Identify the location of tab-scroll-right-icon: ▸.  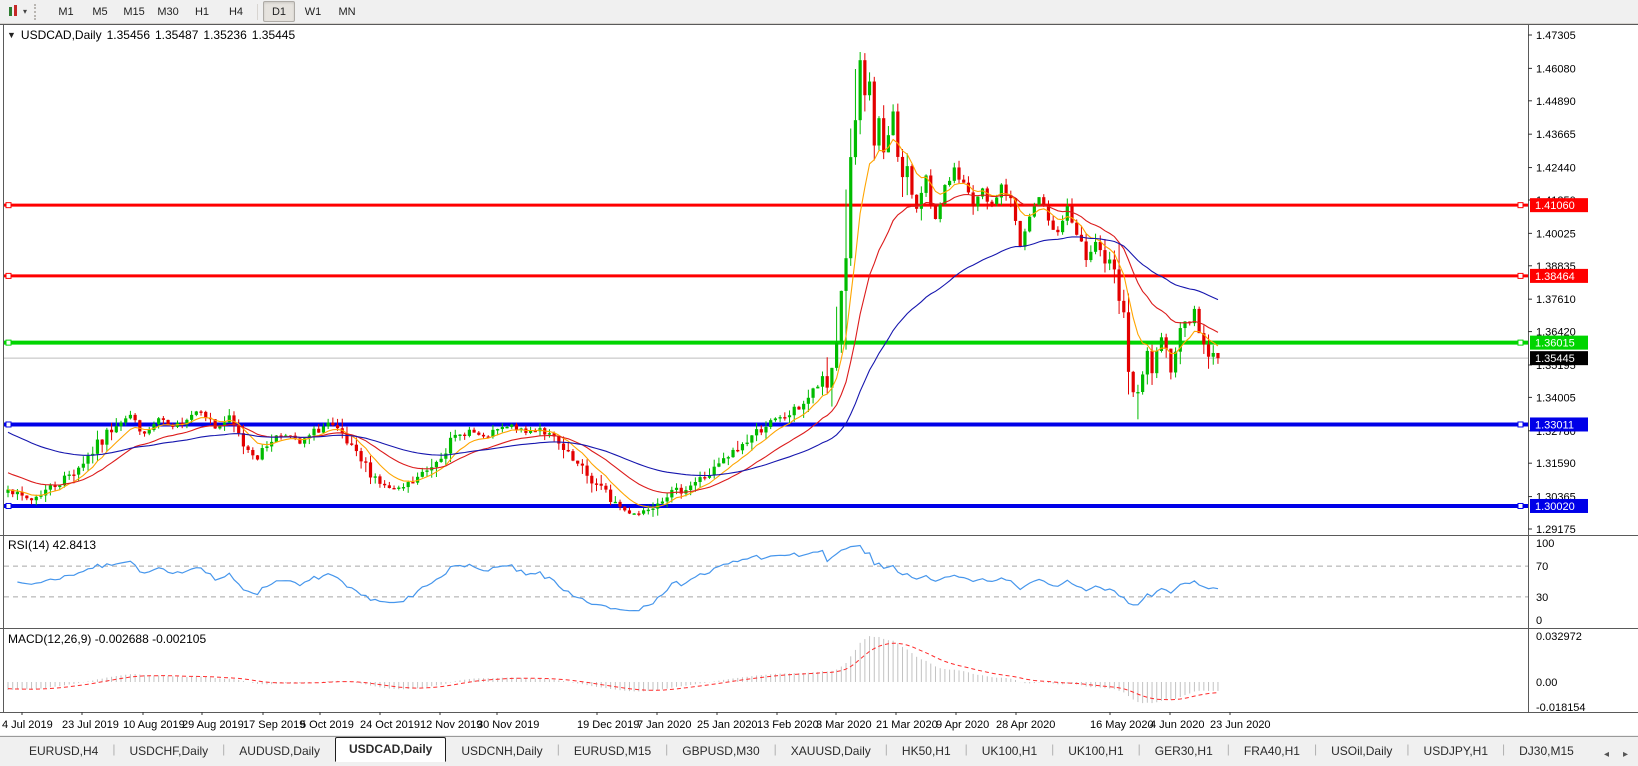
(1625, 754).